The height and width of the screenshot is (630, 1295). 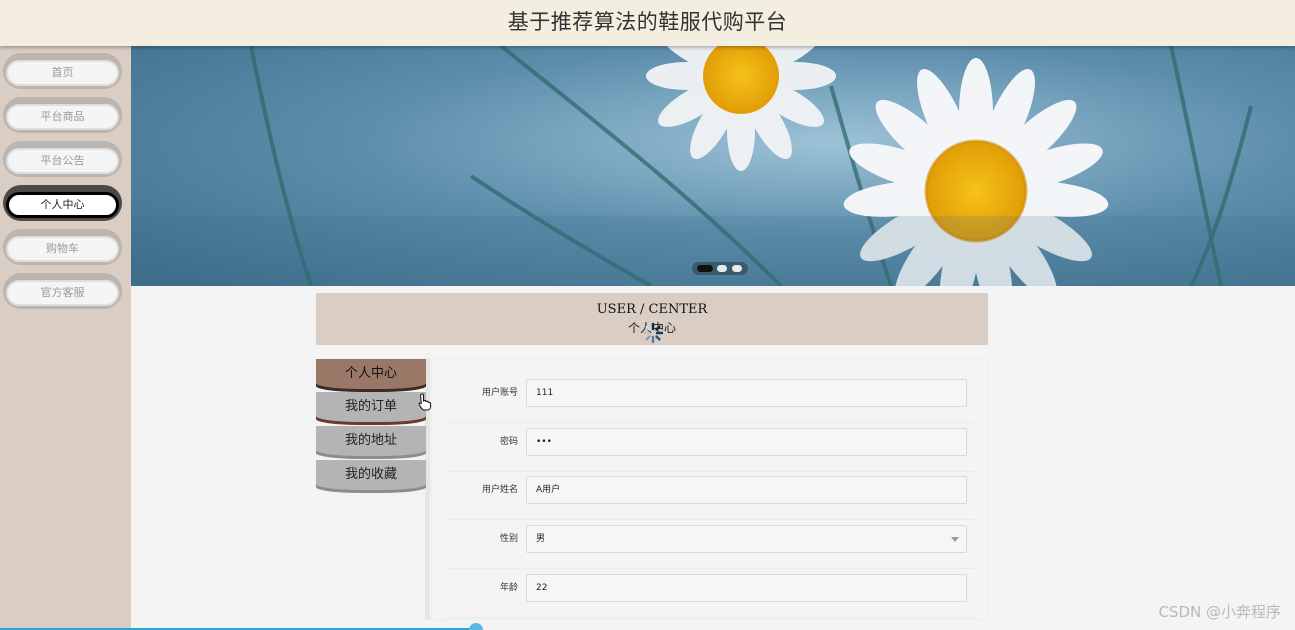 I want to click on sidebar-item-cart: 购物车, so click(x=62, y=247).